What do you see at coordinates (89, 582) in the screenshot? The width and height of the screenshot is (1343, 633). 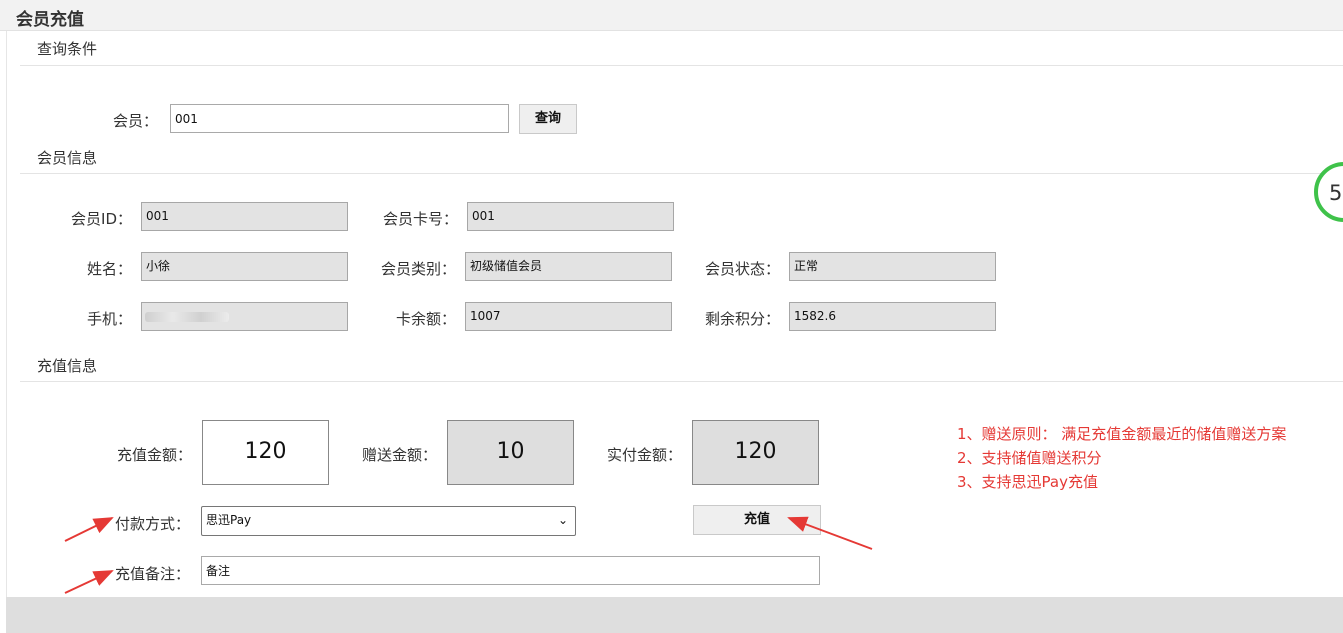 I see `arrow-to-remark` at bounding box center [89, 582].